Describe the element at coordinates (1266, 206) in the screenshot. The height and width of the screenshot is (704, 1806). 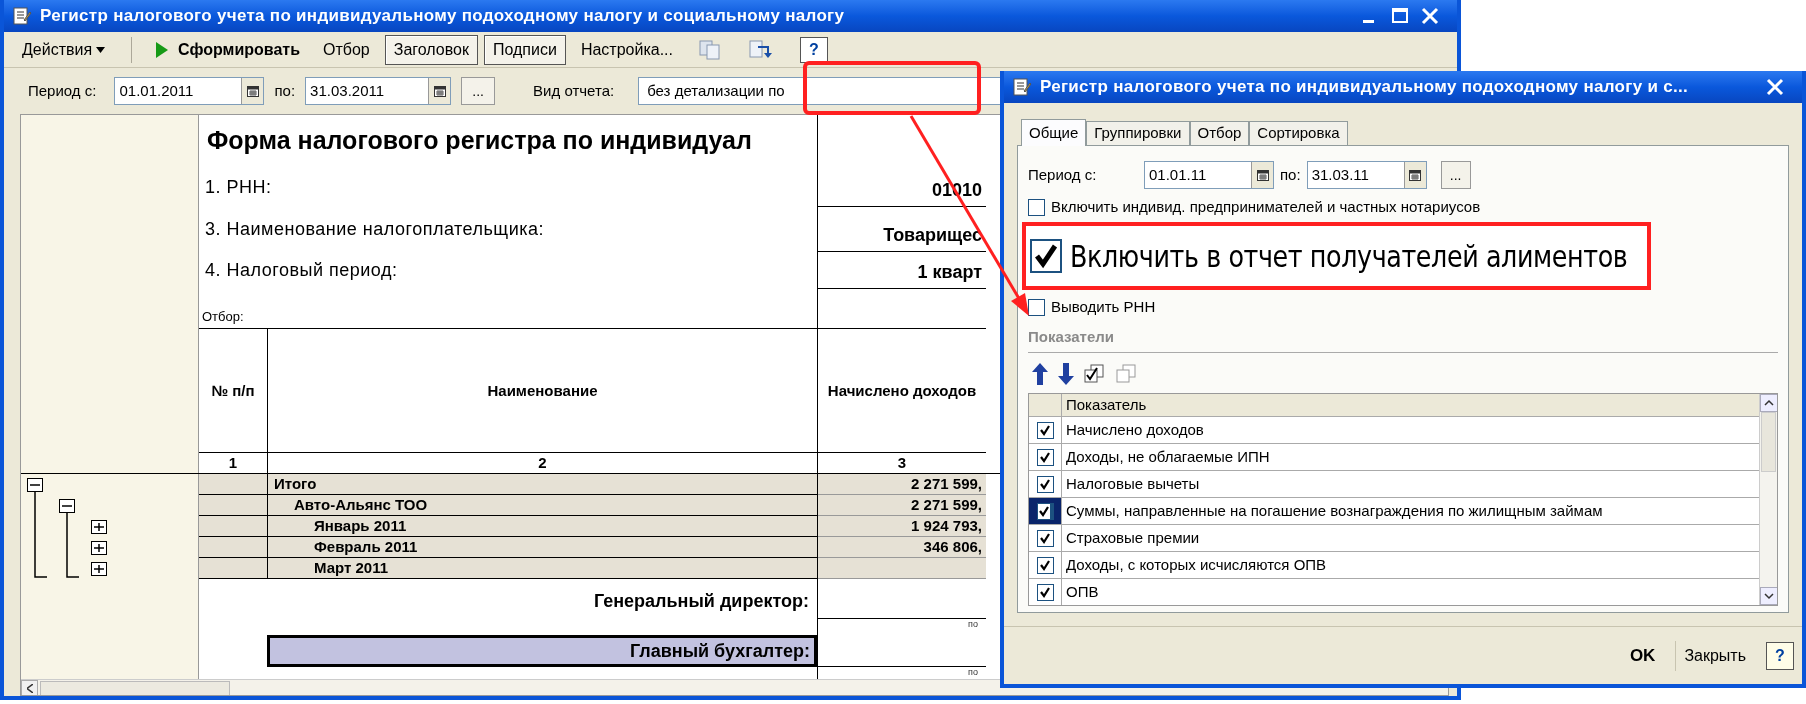
I see `checkbox-label: Включить индивид. предпринимателей и частных нотариусов` at that location.